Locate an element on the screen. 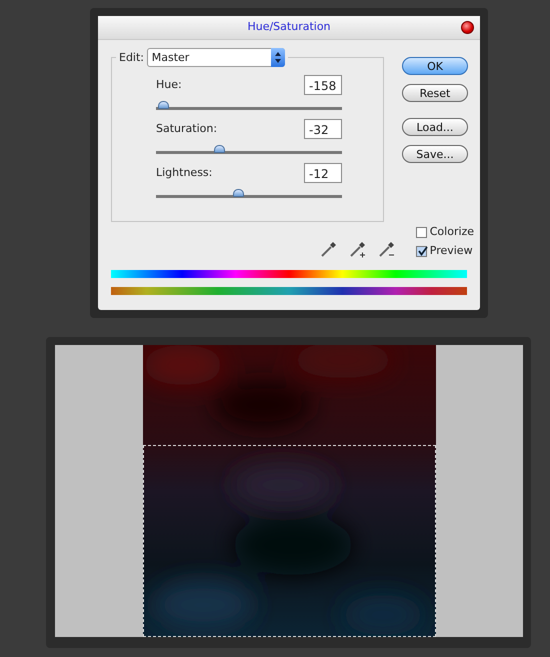 This screenshot has height=657, width=550. ok-button: OK is located at coordinates (435, 66).